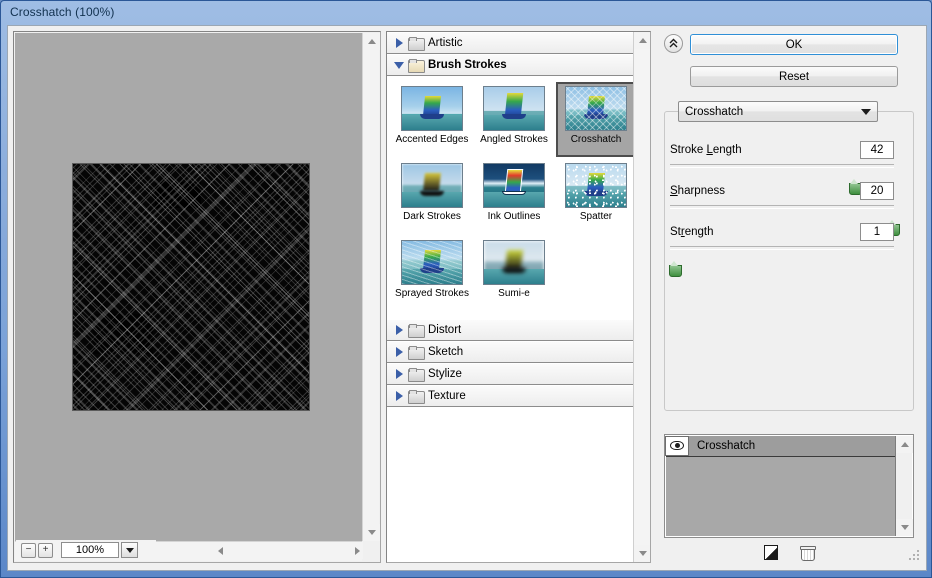 The width and height of the screenshot is (932, 578). Describe the element at coordinates (789, 486) in the screenshot. I see `effect-layers-panel: Crosshatch` at that location.